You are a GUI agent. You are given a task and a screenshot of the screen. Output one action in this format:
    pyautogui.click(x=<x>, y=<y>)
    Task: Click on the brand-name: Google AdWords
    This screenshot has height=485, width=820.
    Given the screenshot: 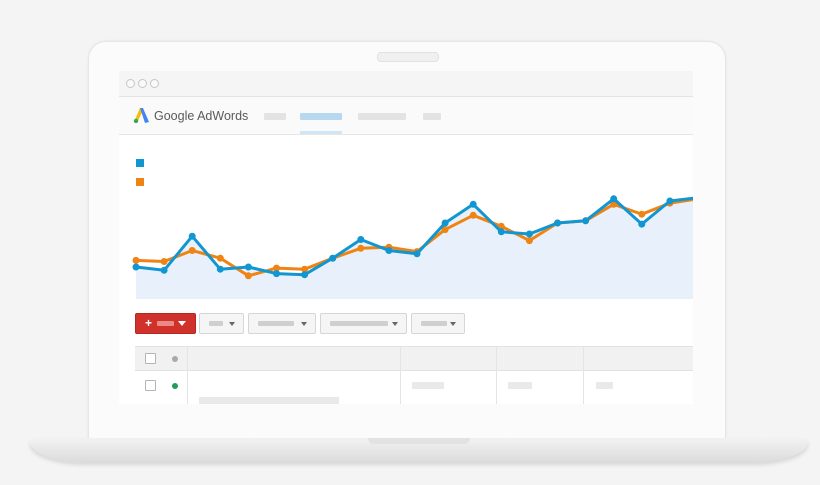 What is the action you would take?
    pyautogui.click(x=201, y=116)
    